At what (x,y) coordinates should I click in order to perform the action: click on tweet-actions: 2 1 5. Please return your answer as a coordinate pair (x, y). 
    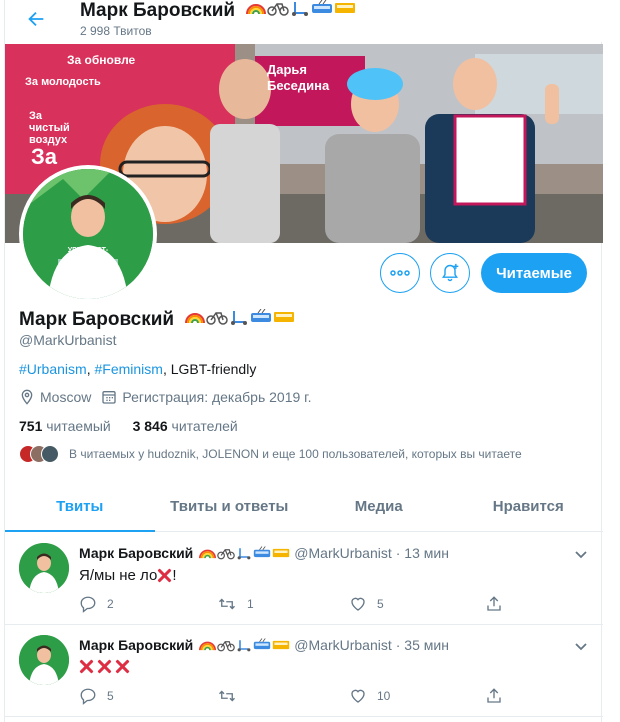
    Looking at the image, I should click on (299, 605).